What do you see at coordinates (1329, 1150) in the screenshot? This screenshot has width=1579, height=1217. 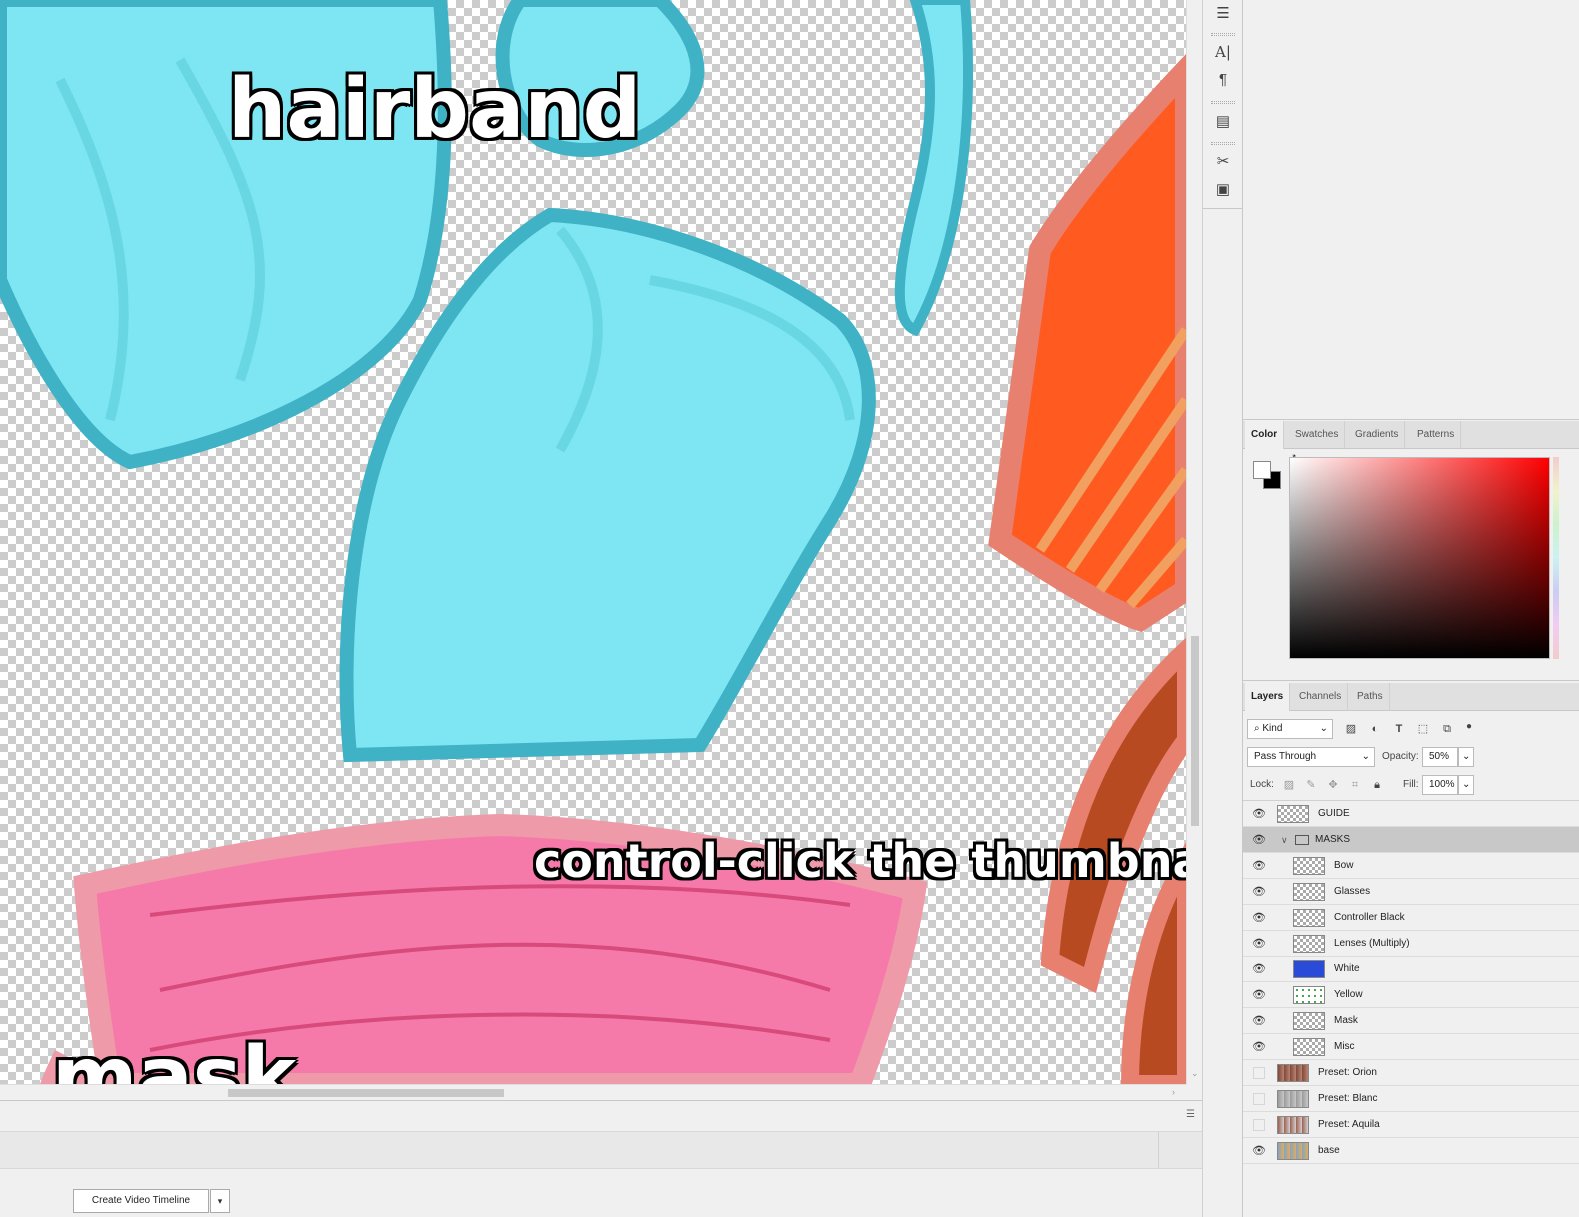 I see `layer-name: base` at bounding box center [1329, 1150].